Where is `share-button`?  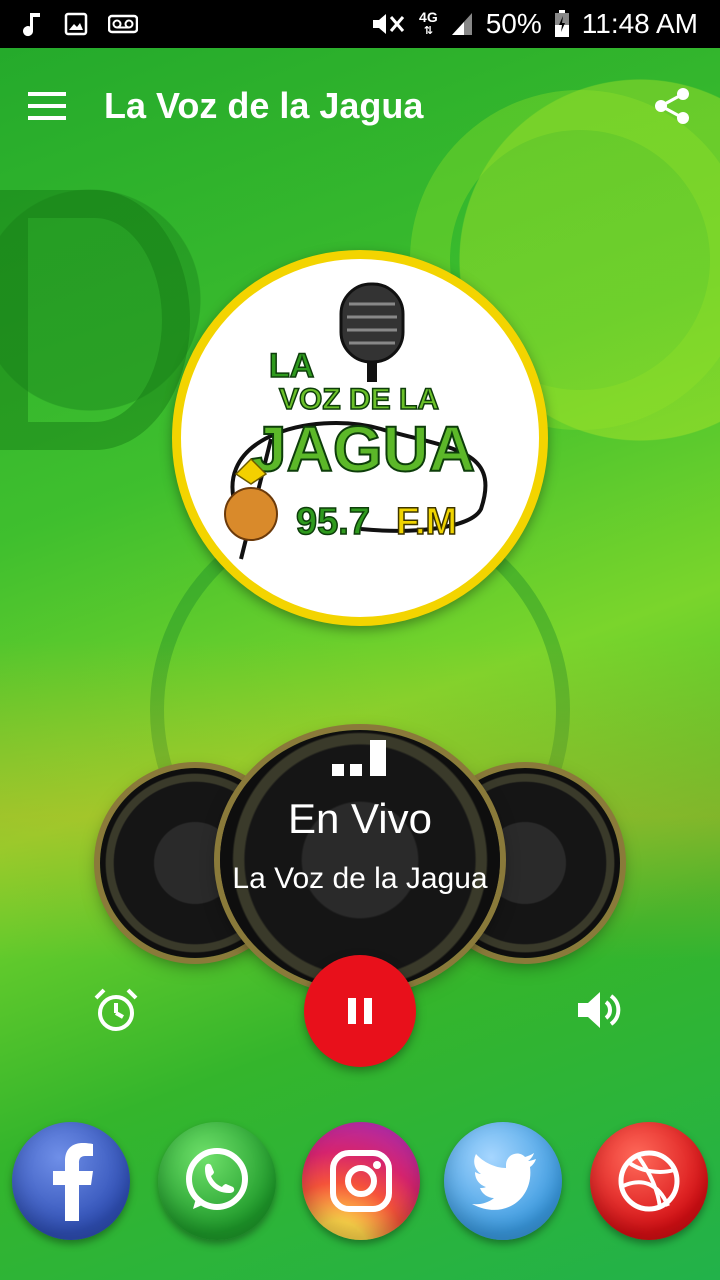
share-button is located at coordinates (672, 106).